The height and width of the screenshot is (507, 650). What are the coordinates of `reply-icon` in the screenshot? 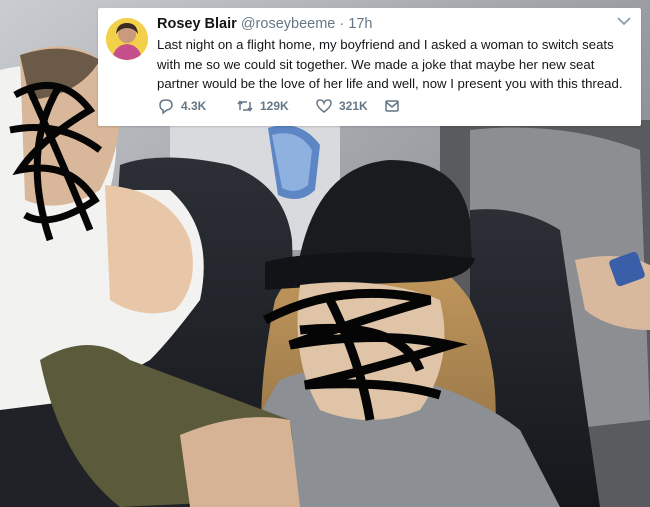 It's located at (166, 107).